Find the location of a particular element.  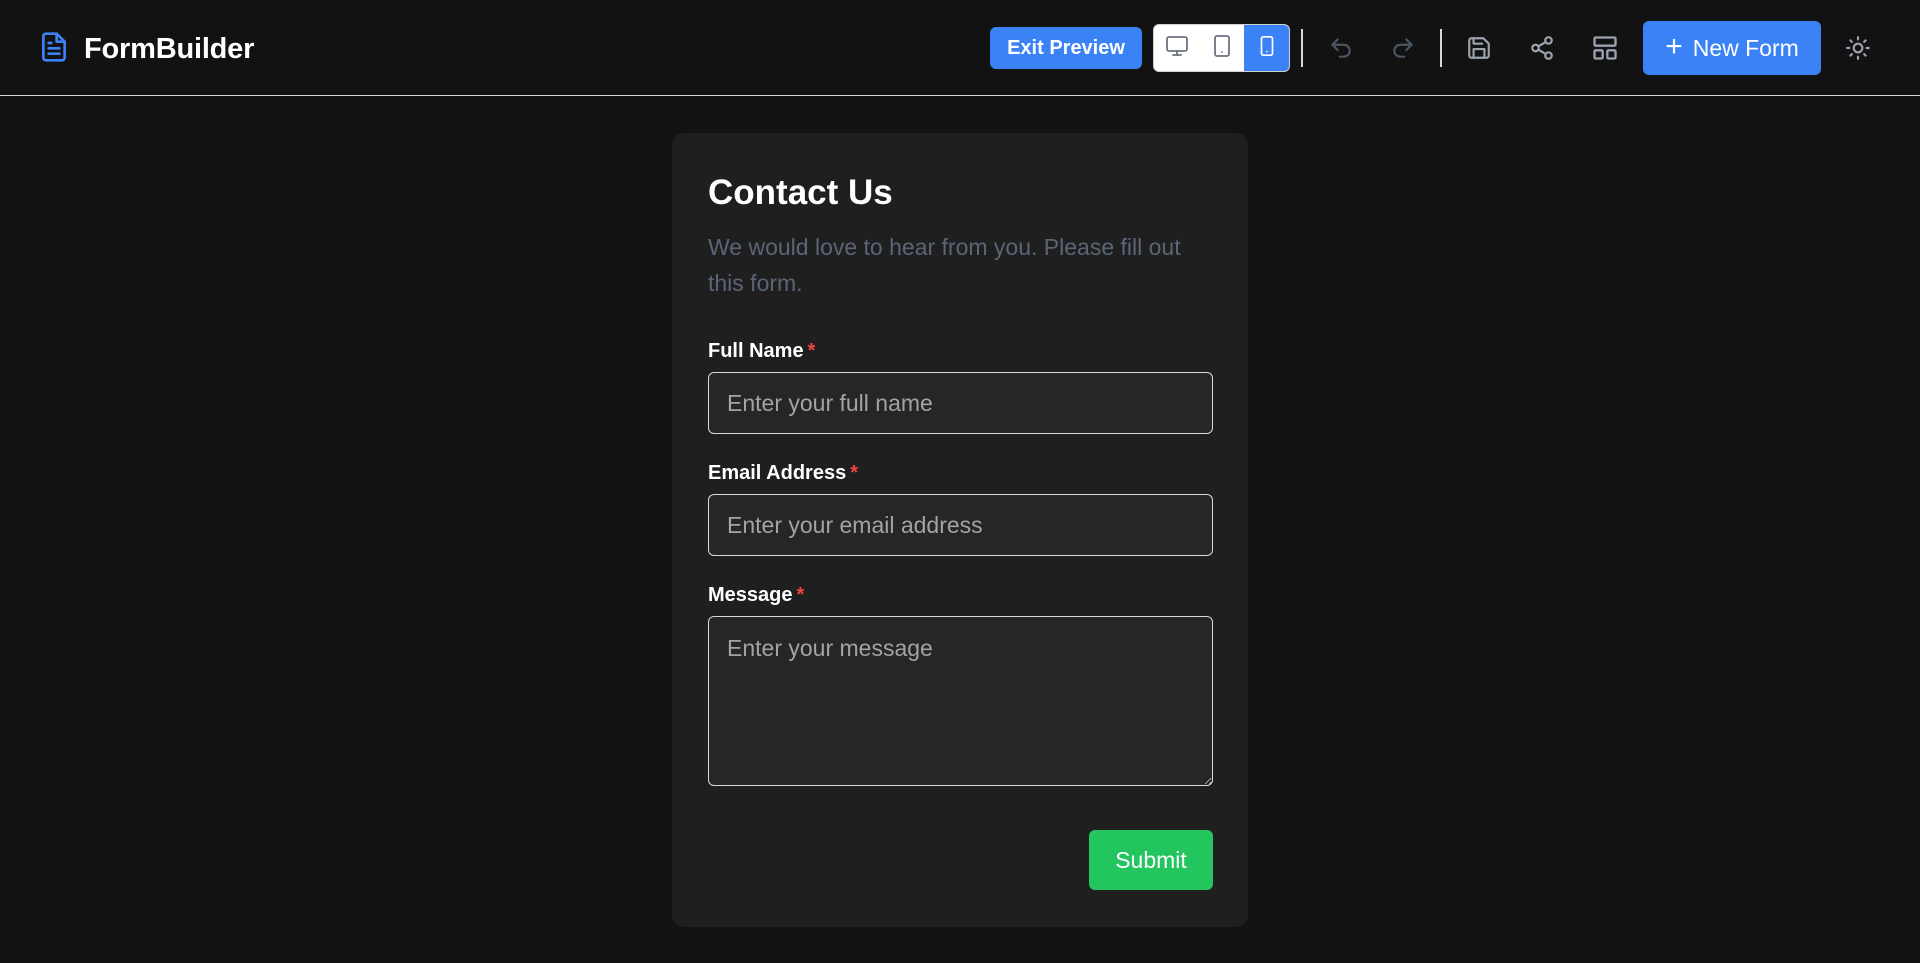

mobile-view-button is located at coordinates (1266, 48).